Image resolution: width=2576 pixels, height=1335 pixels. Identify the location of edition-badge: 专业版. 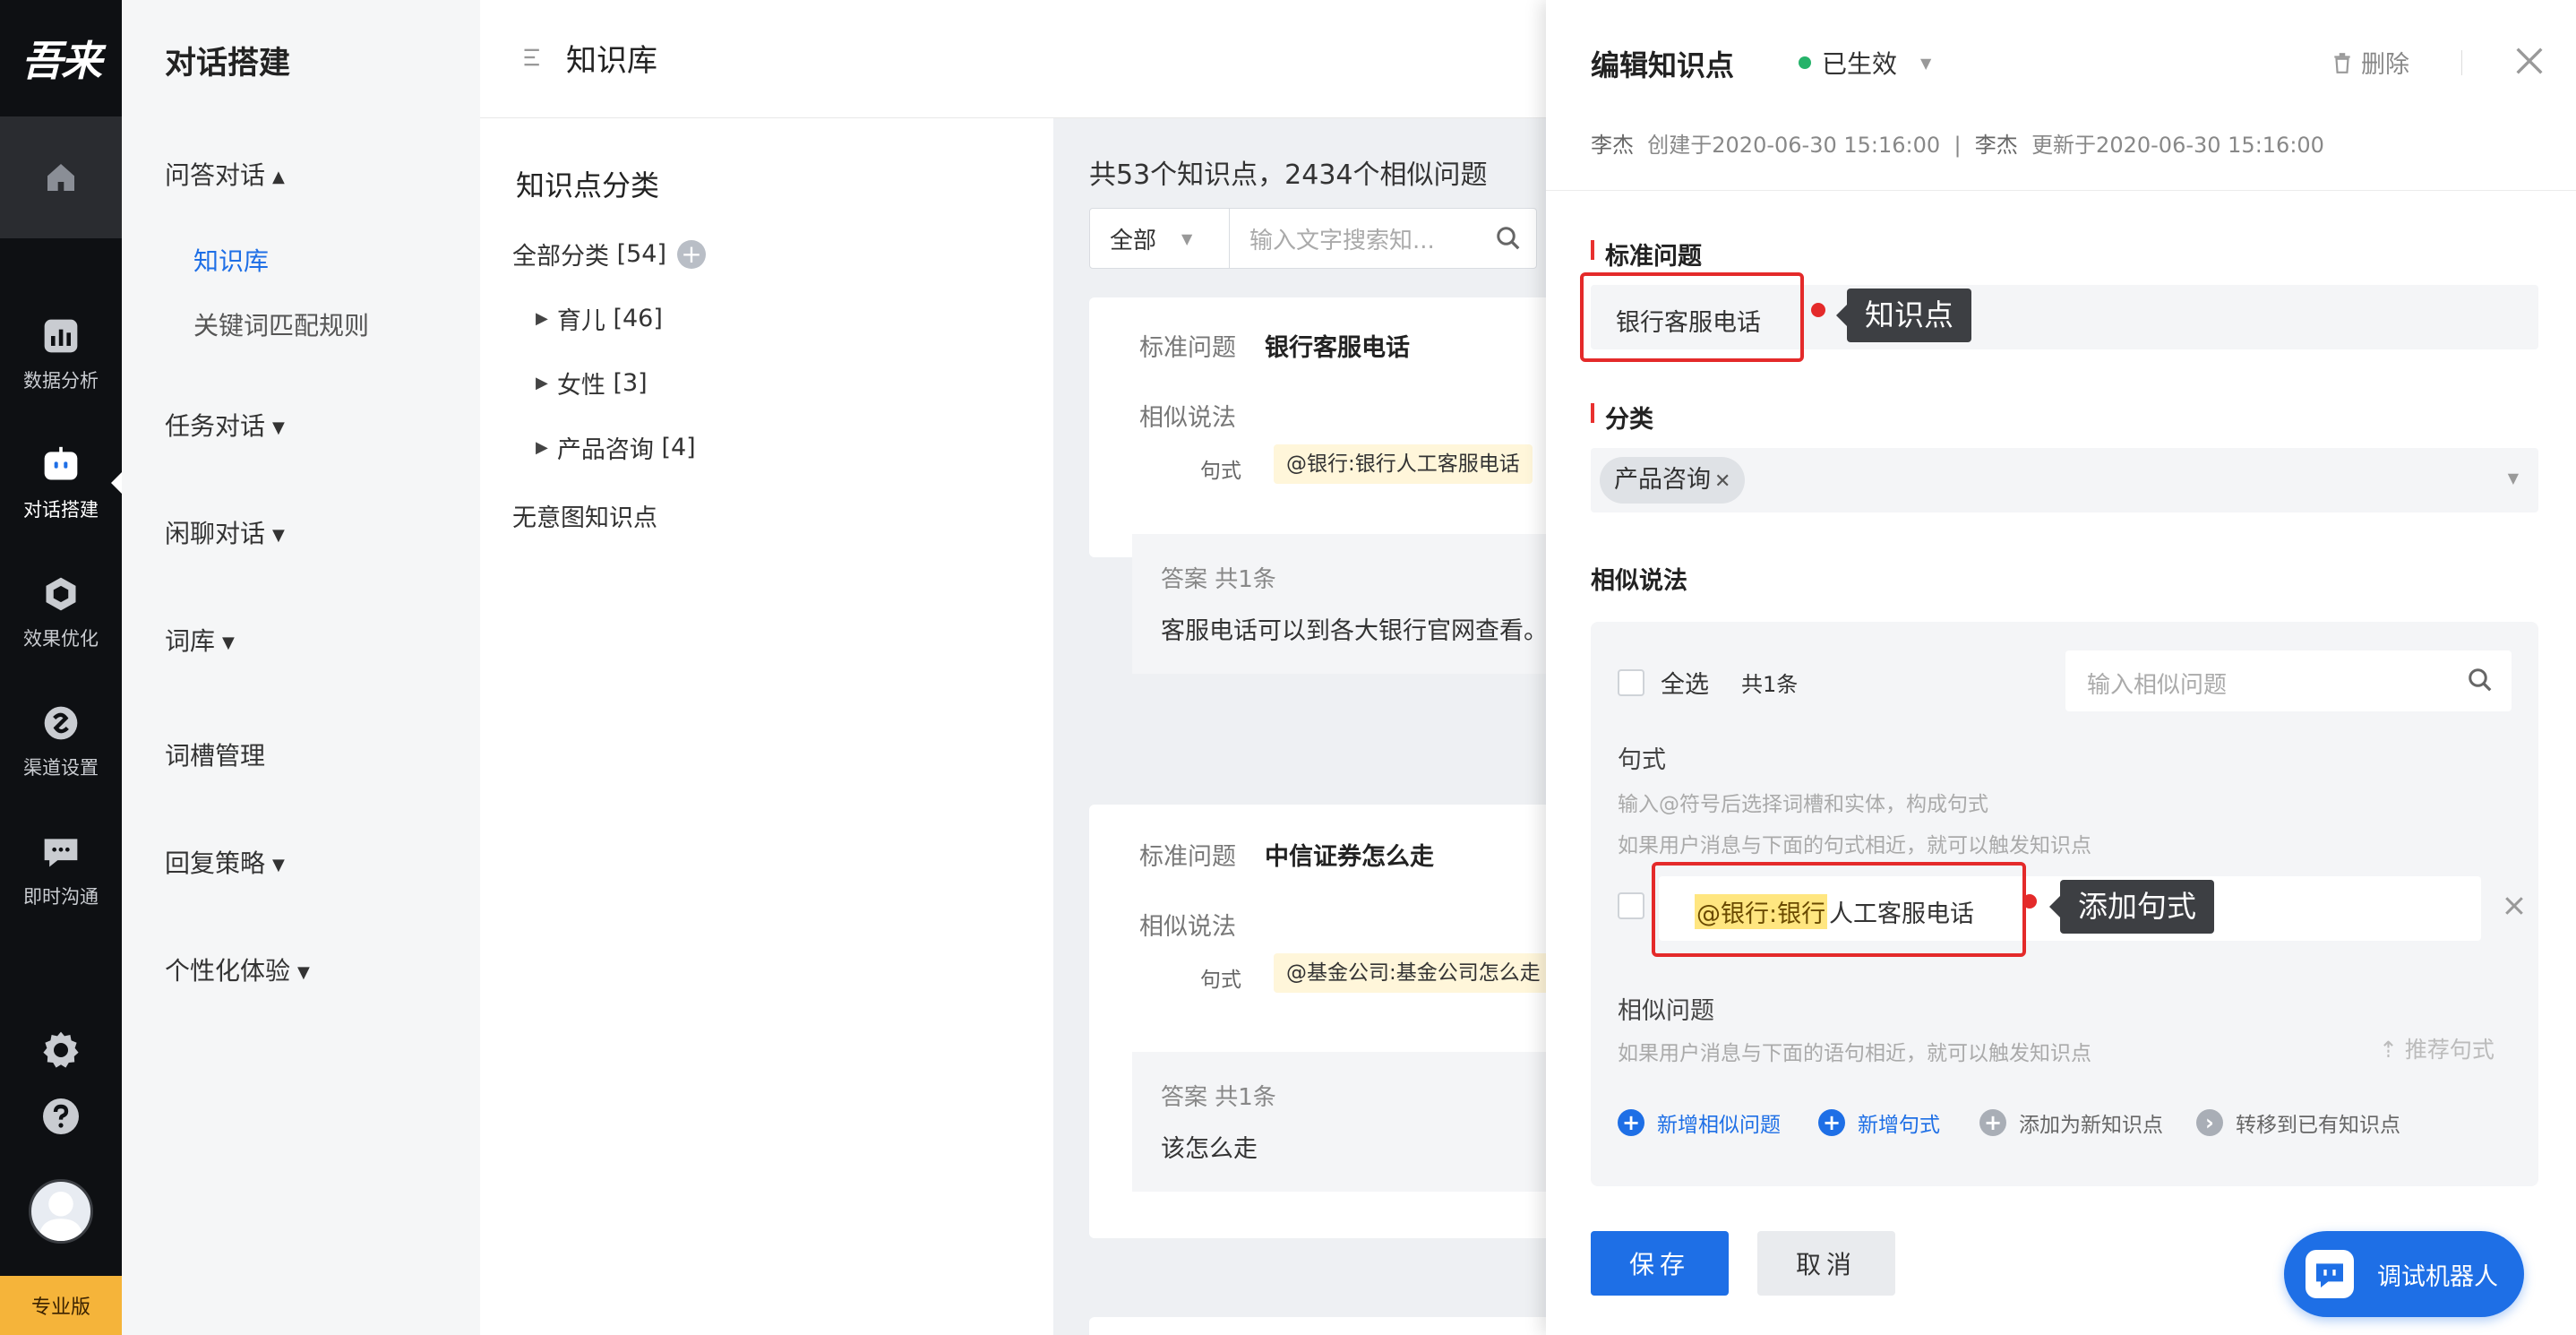
(61, 1305).